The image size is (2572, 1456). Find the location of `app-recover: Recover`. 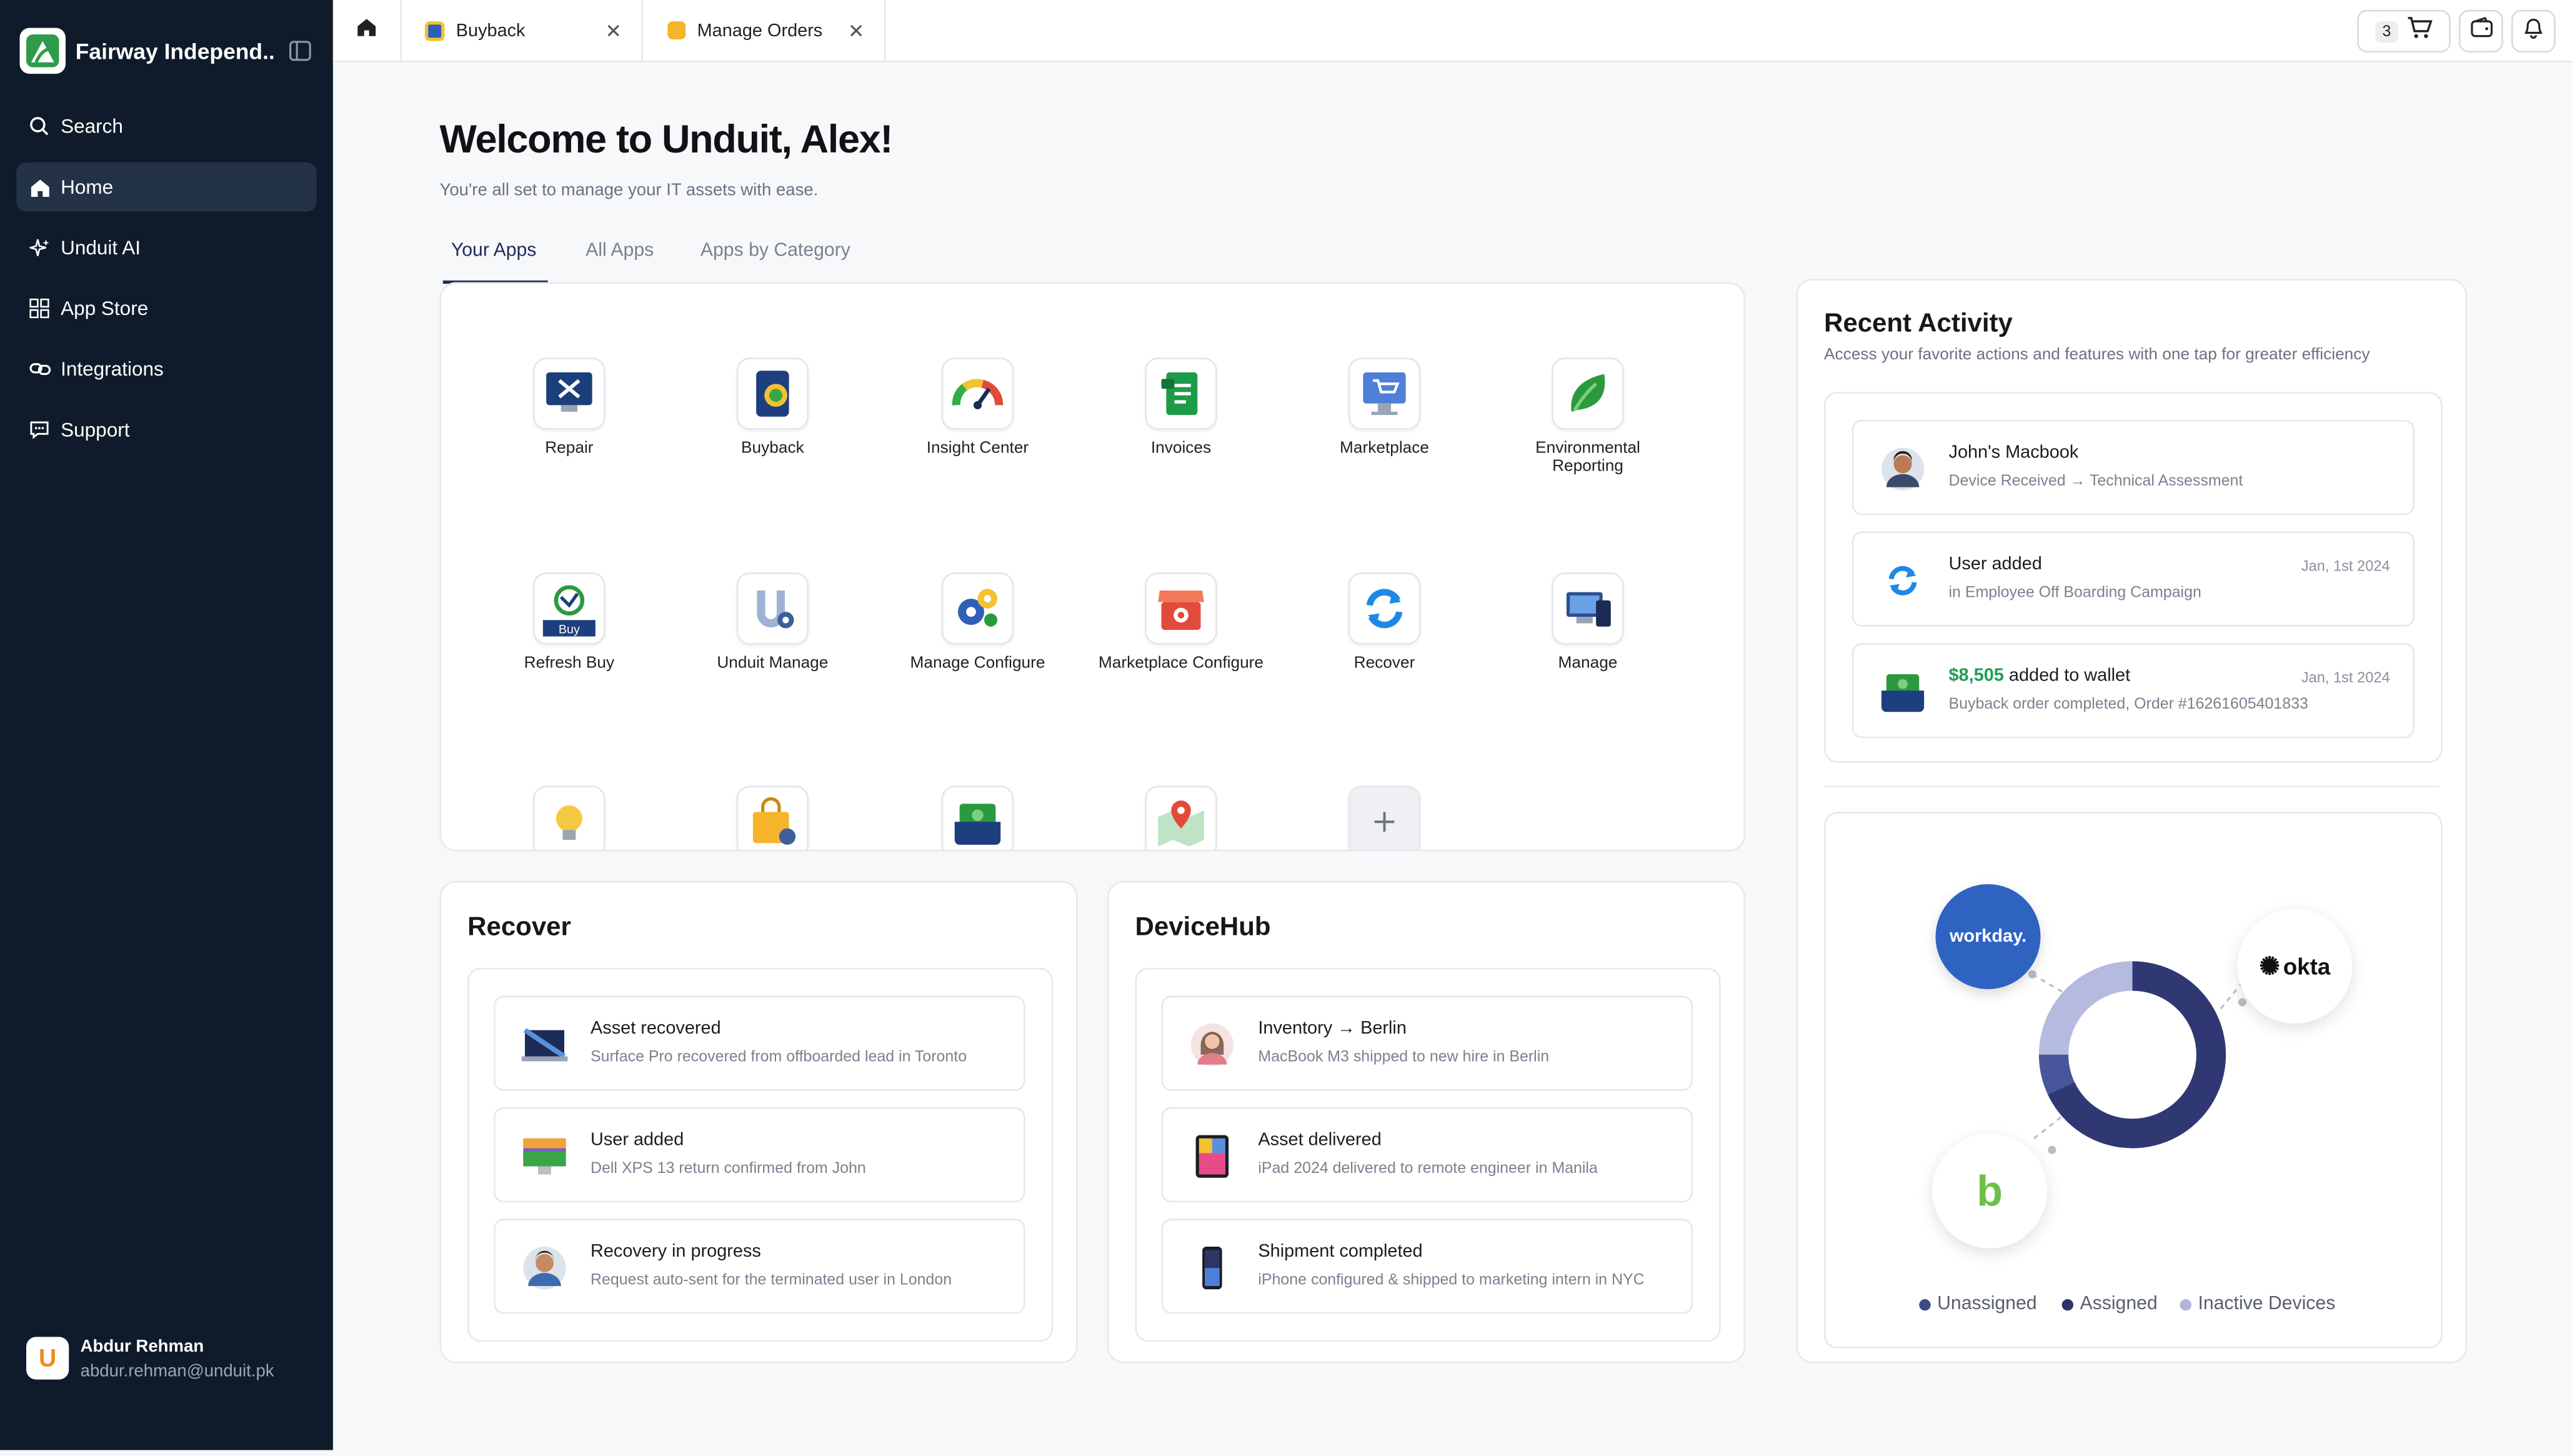

app-recover: Recover is located at coordinates (1384, 622).